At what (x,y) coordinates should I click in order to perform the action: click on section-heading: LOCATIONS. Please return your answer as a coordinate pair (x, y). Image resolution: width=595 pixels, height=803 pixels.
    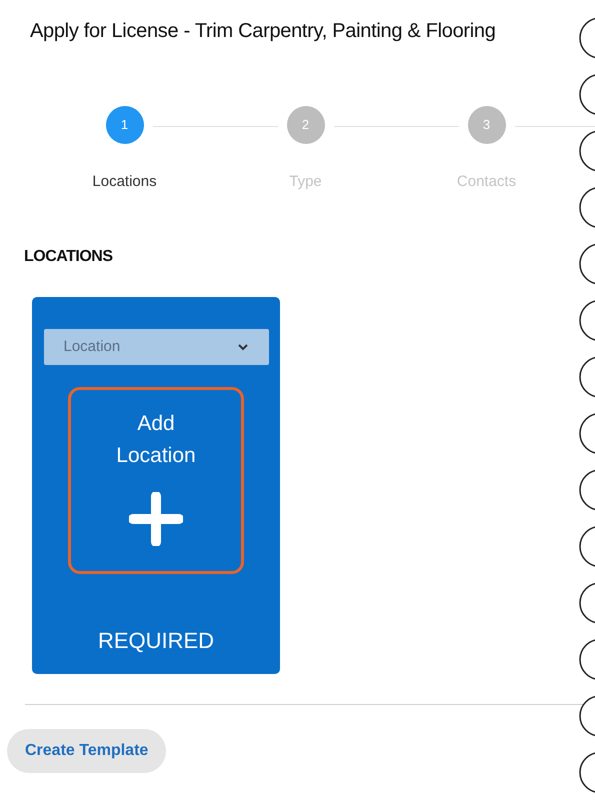
    Looking at the image, I should click on (68, 257).